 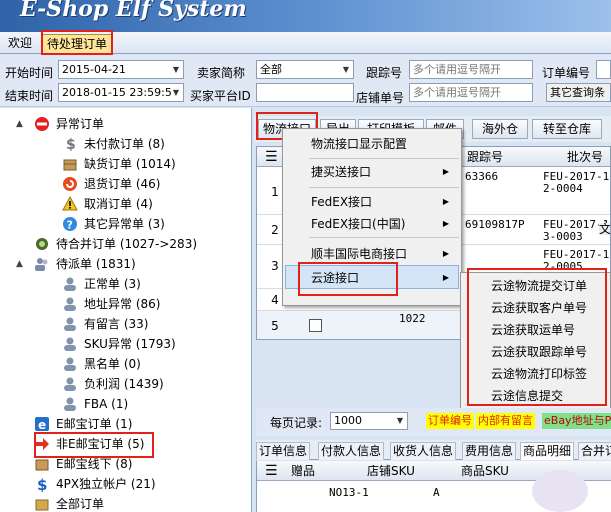 What do you see at coordinates (100, 444) in the screenshot?
I see `tree-item-label: 非E邮宝订单 (5)` at bounding box center [100, 444].